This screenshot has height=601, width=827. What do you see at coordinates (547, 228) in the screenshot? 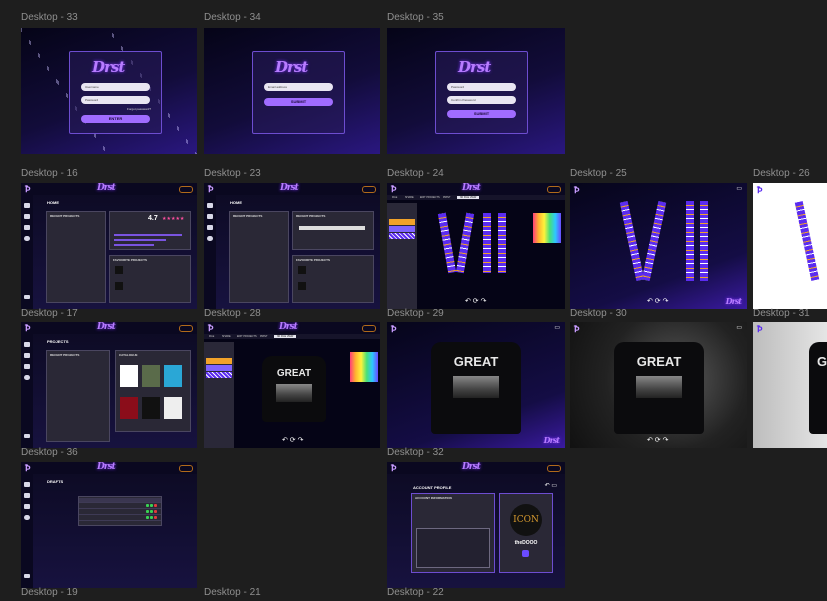
I see `color-picker` at bounding box center [547, 228].